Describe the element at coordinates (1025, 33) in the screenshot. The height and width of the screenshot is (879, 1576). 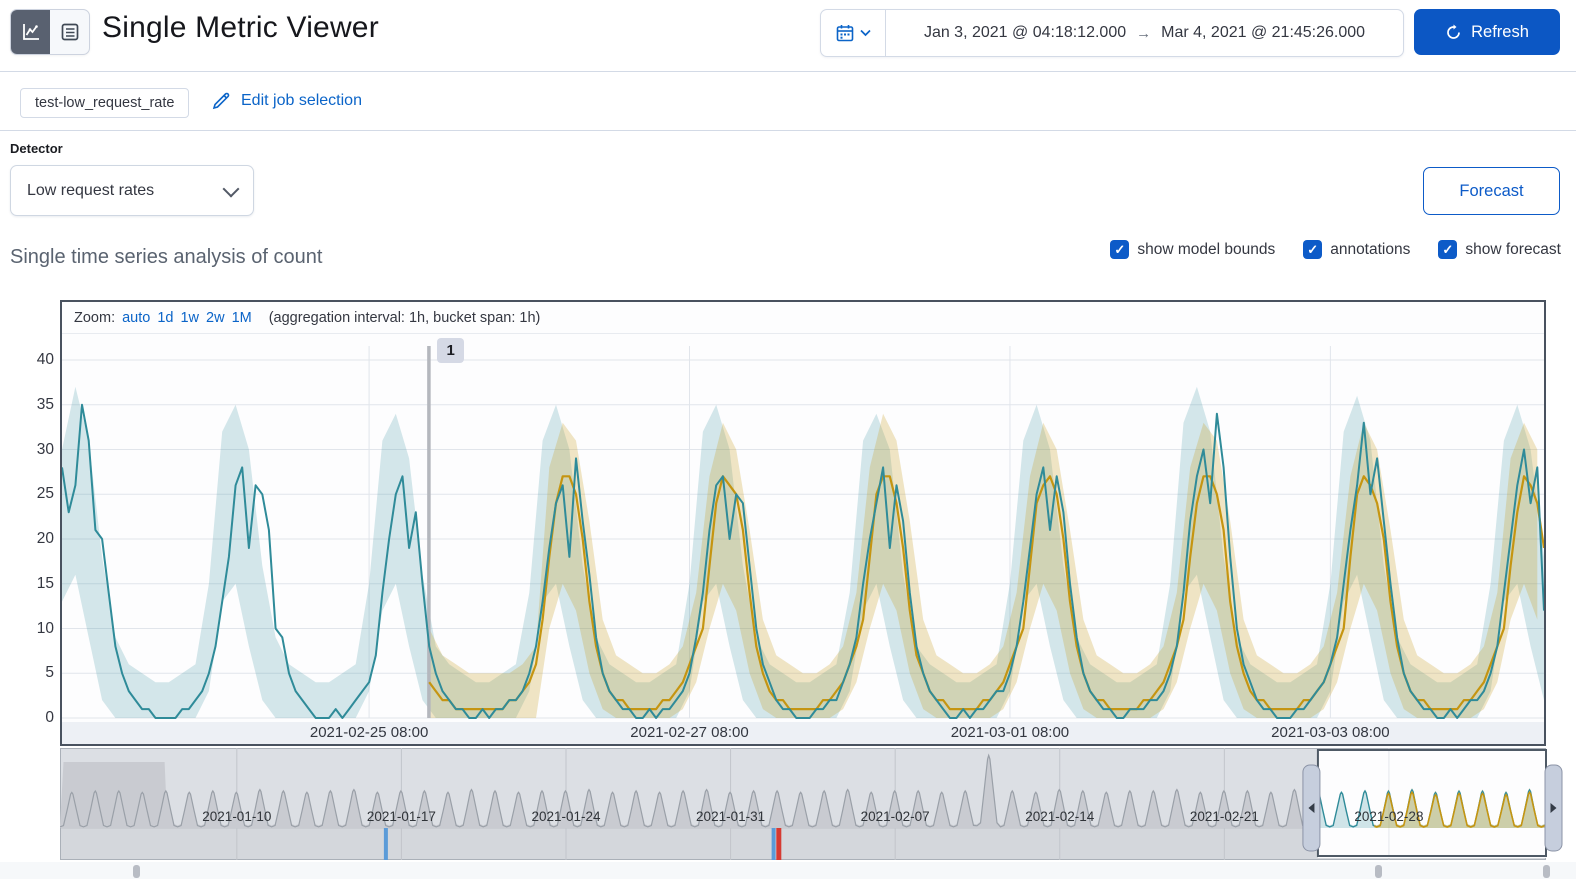
I see `time-range-start: Jan 3, 2021 @ 04:18:12.000` at that location.